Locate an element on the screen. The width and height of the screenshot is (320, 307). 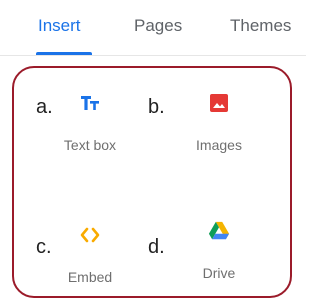
tab-themes: Themes is located at coordinates (260, 26).